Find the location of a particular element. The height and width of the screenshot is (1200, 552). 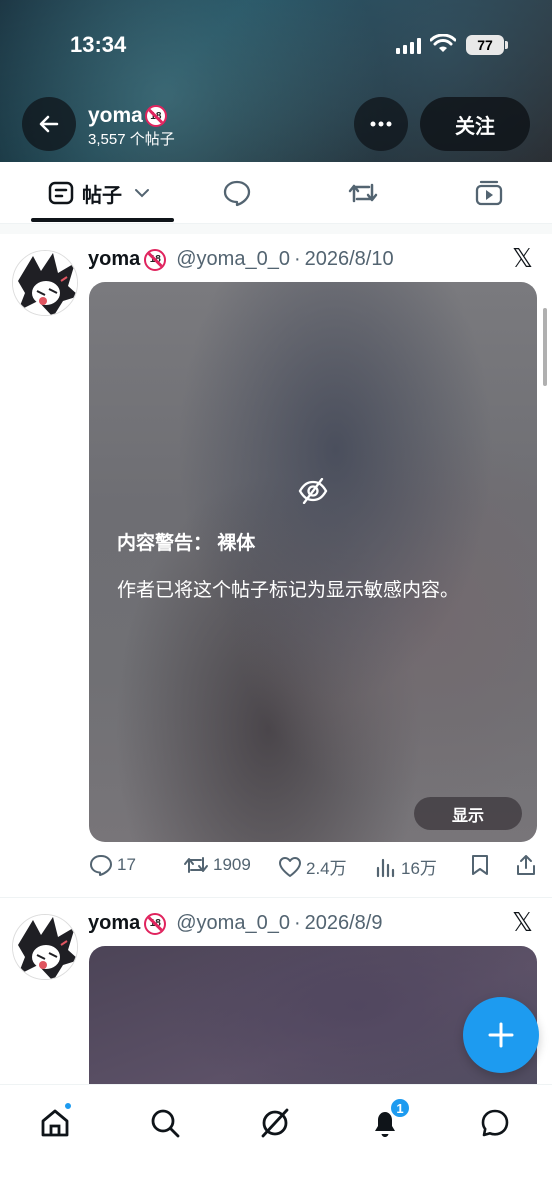

posts-icon is located at coordinates (61, 193).